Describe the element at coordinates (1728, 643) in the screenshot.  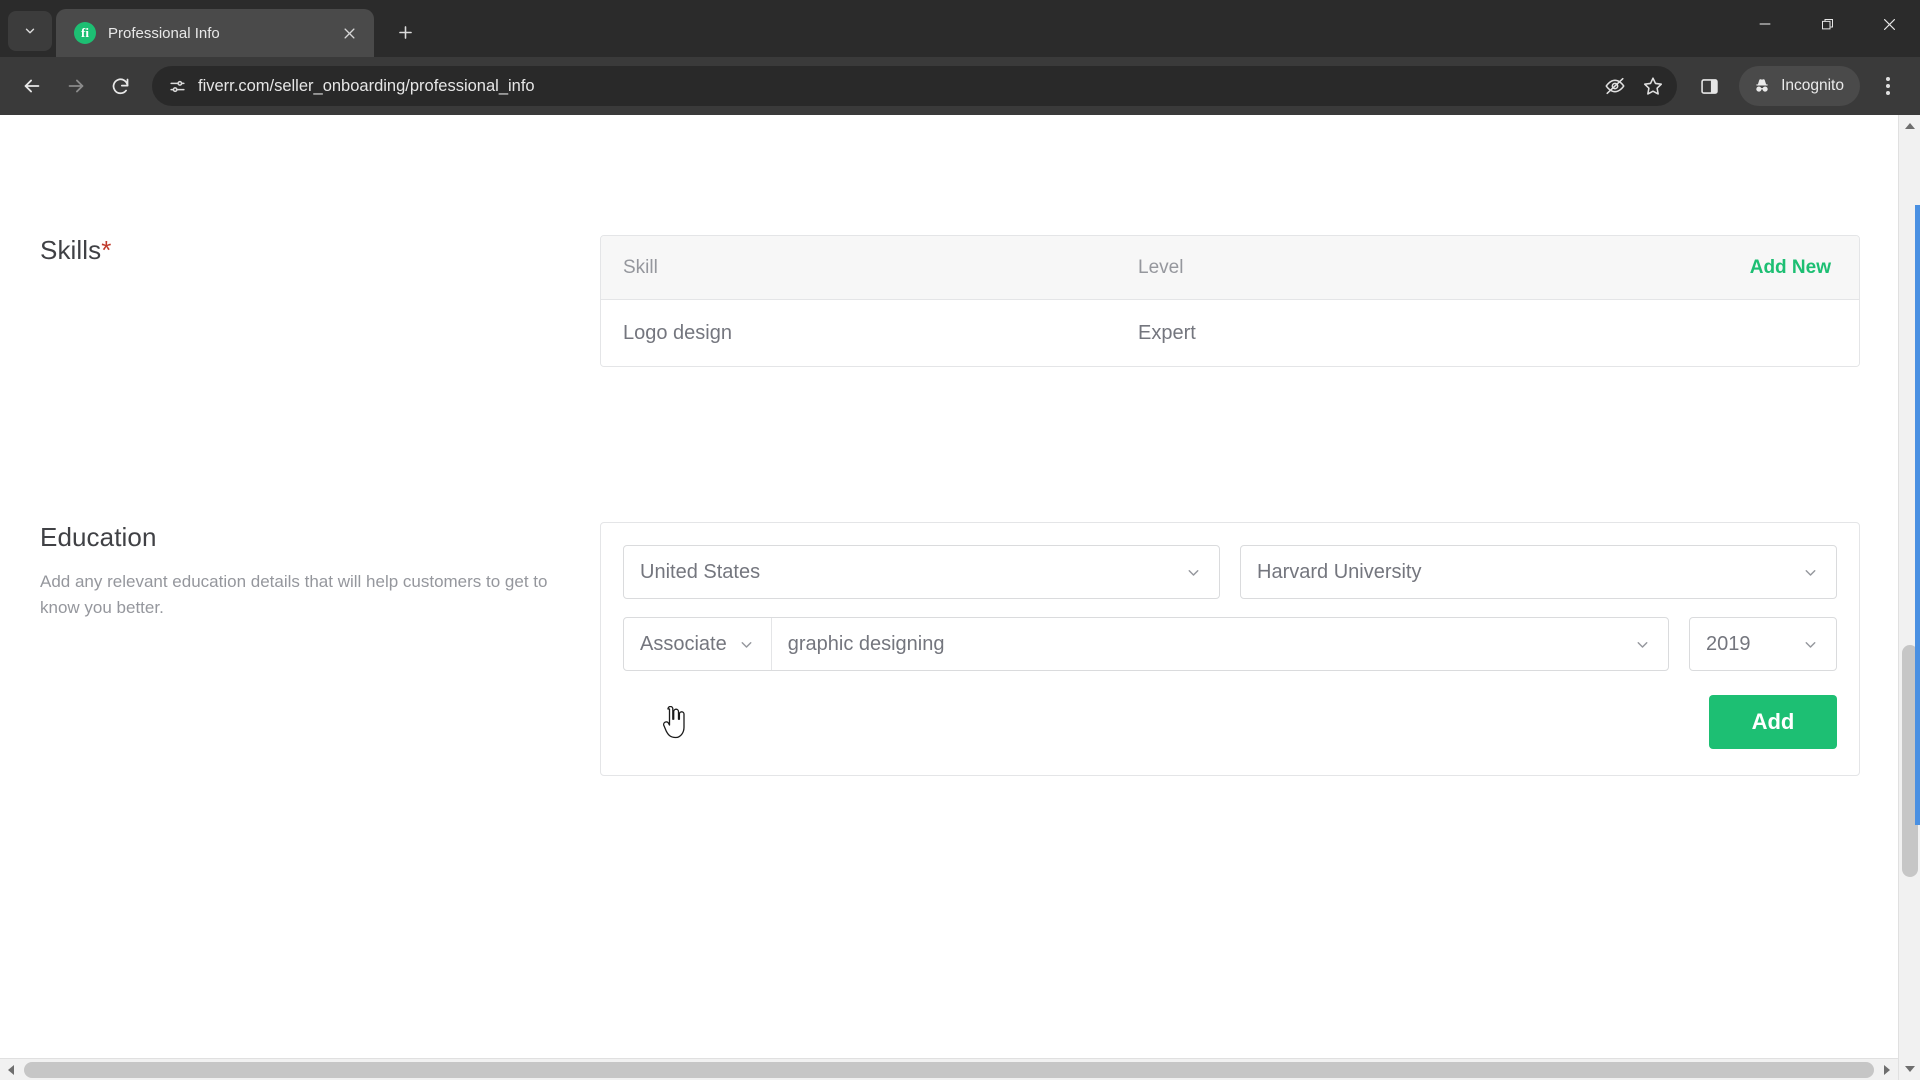
I see `year-value: 2019` at that location.